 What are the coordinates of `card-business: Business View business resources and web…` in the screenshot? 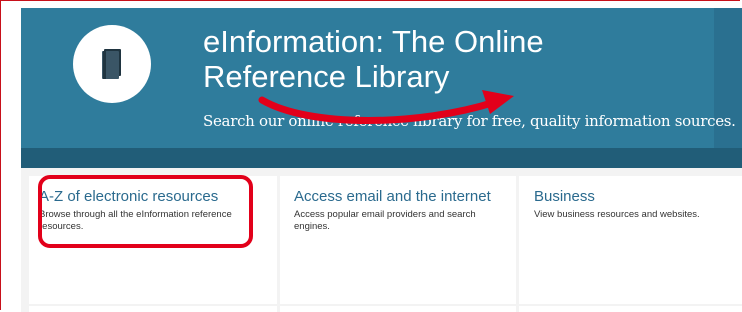 It's located at (630, 240).